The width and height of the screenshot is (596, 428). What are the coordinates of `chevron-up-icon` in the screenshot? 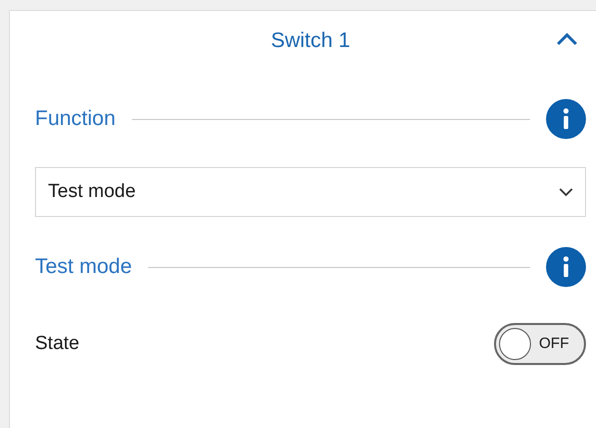 It's located at (567, 39).